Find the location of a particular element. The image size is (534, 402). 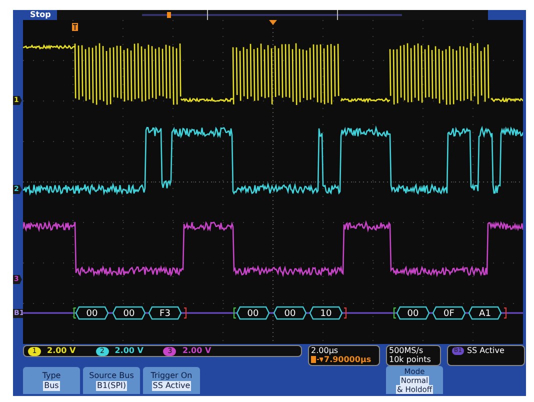

menu-button: Source Bus B1(SPI) is located at coordinates (111, 380).